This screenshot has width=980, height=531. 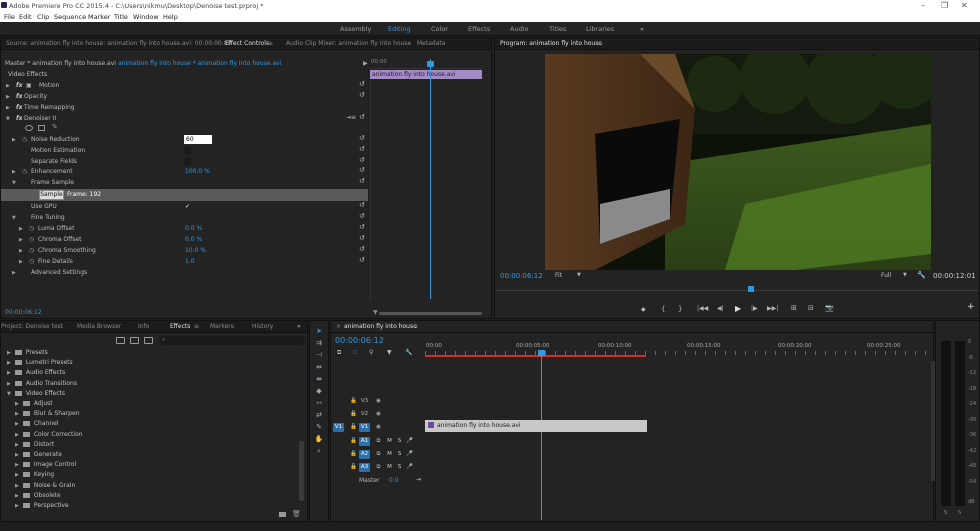 I want to click on zoom-handle, so click(x=430, y=313).